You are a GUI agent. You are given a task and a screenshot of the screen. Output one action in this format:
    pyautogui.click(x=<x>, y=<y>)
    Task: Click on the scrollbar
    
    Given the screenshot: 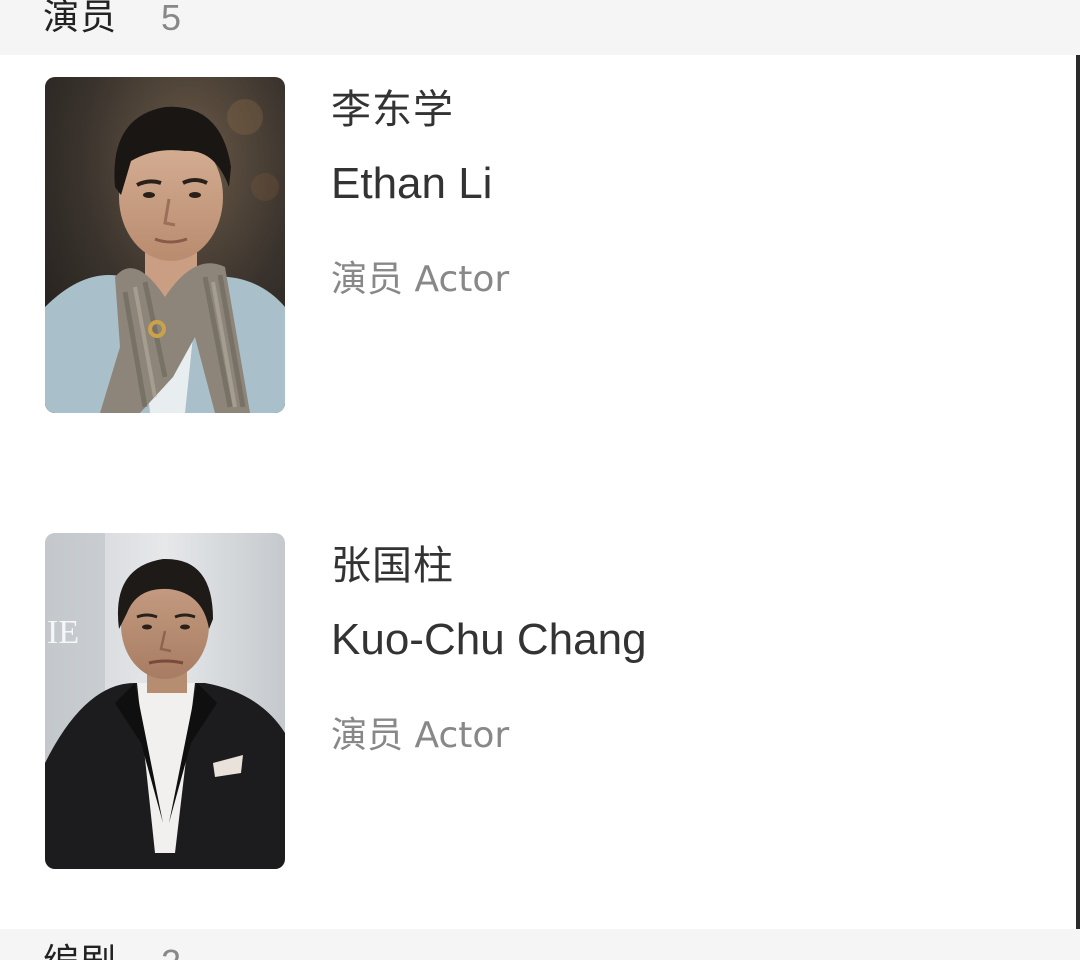 What is the action you would take?
    pyautogui.click(x=1078, y=492)
    